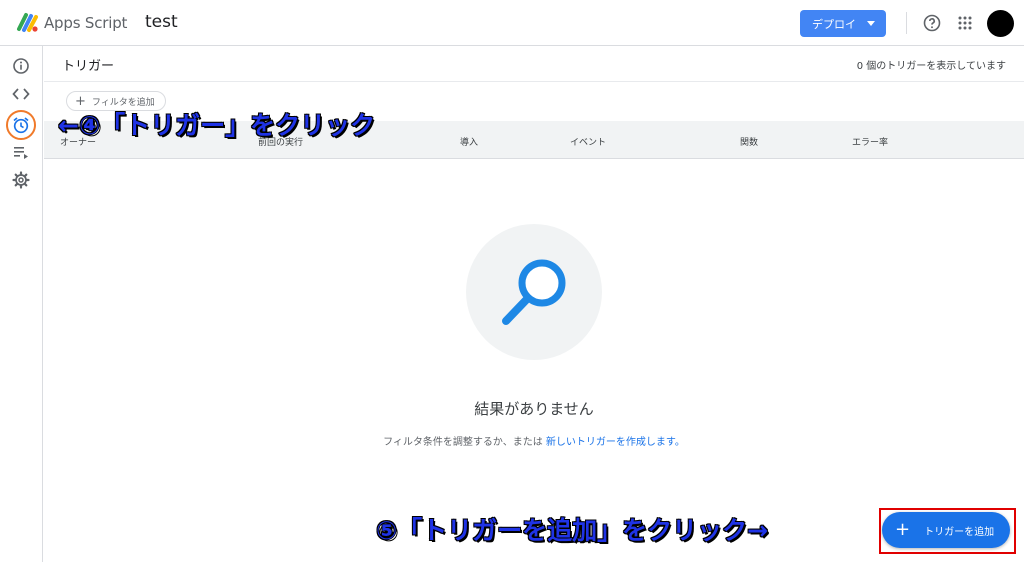 The width and height of the screenshot is (1024, 562). Describe the element at coordinates (88, 66) in the screenshot. I see `page-title: トリガー` at that location.